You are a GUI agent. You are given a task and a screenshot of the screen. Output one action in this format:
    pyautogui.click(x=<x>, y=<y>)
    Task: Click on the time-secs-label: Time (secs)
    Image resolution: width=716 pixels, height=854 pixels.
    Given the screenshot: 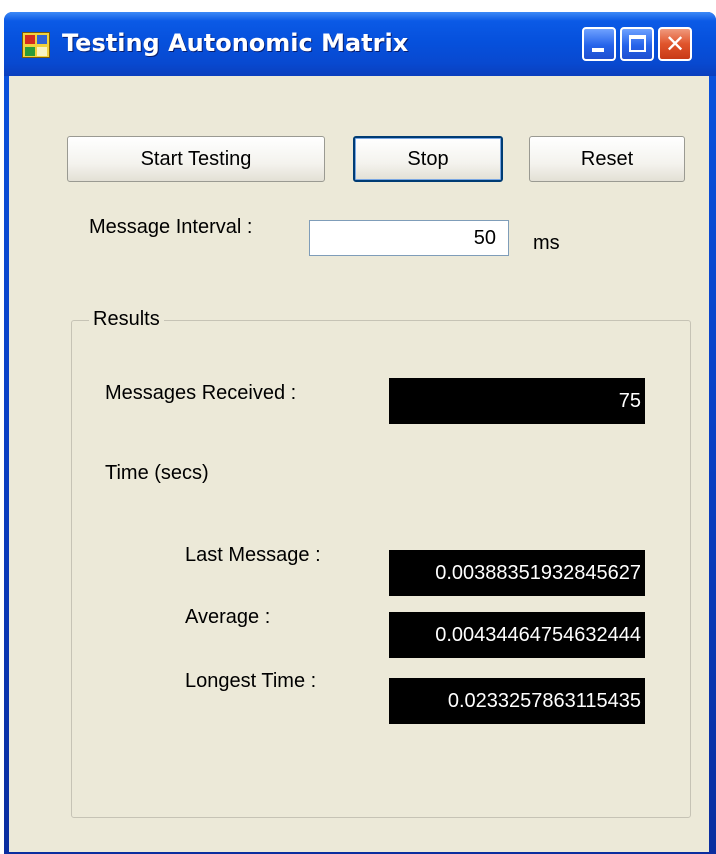 What is the action you would take?
    pyautogui.click(x=157, y=473)
    